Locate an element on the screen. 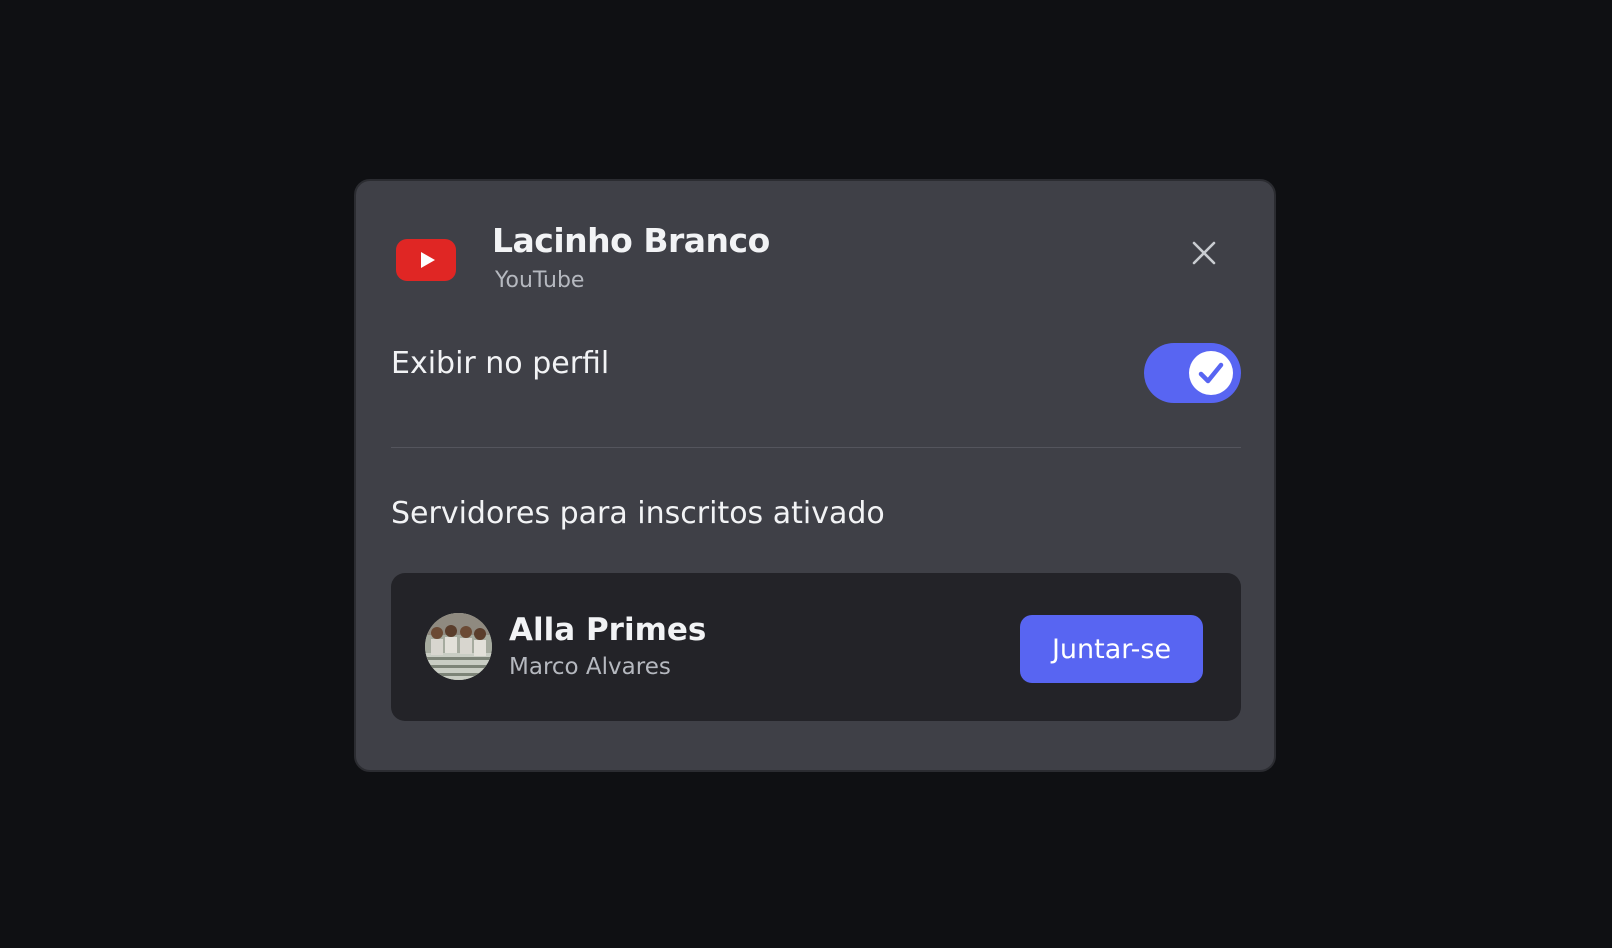 The height and width of the screenshot is (948, 1612). subscriber-servers-heading: Servidores para inscritos ativado is located at coordinates (638, 513).